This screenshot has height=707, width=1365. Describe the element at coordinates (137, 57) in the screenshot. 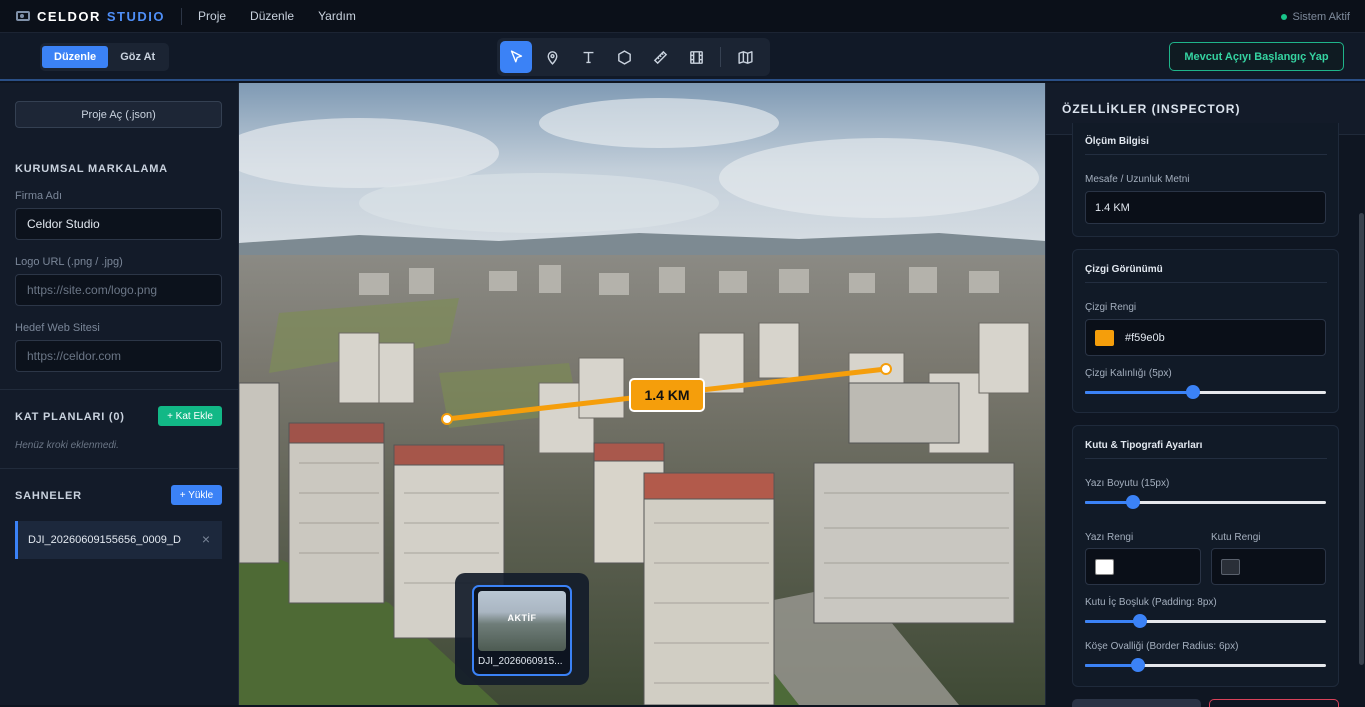

I see `mode-browse-button: Göz At` at that location.